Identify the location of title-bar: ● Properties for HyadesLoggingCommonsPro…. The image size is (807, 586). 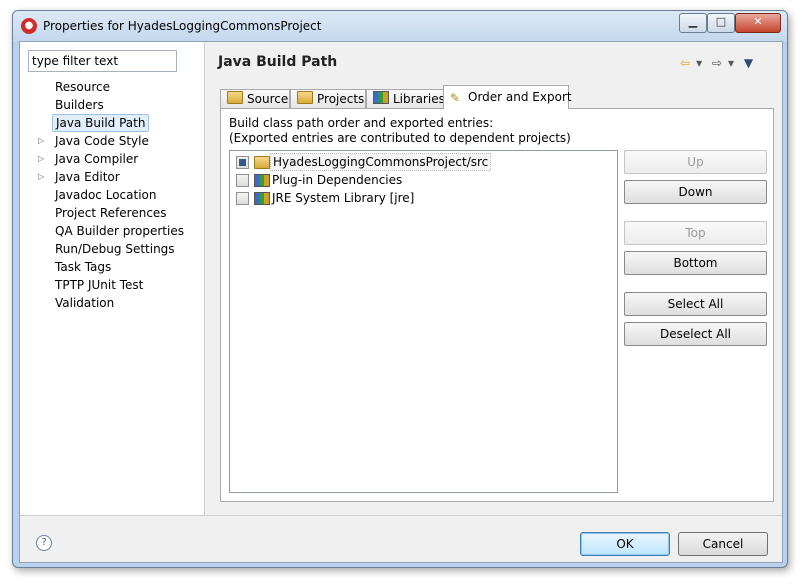
(400, 26).